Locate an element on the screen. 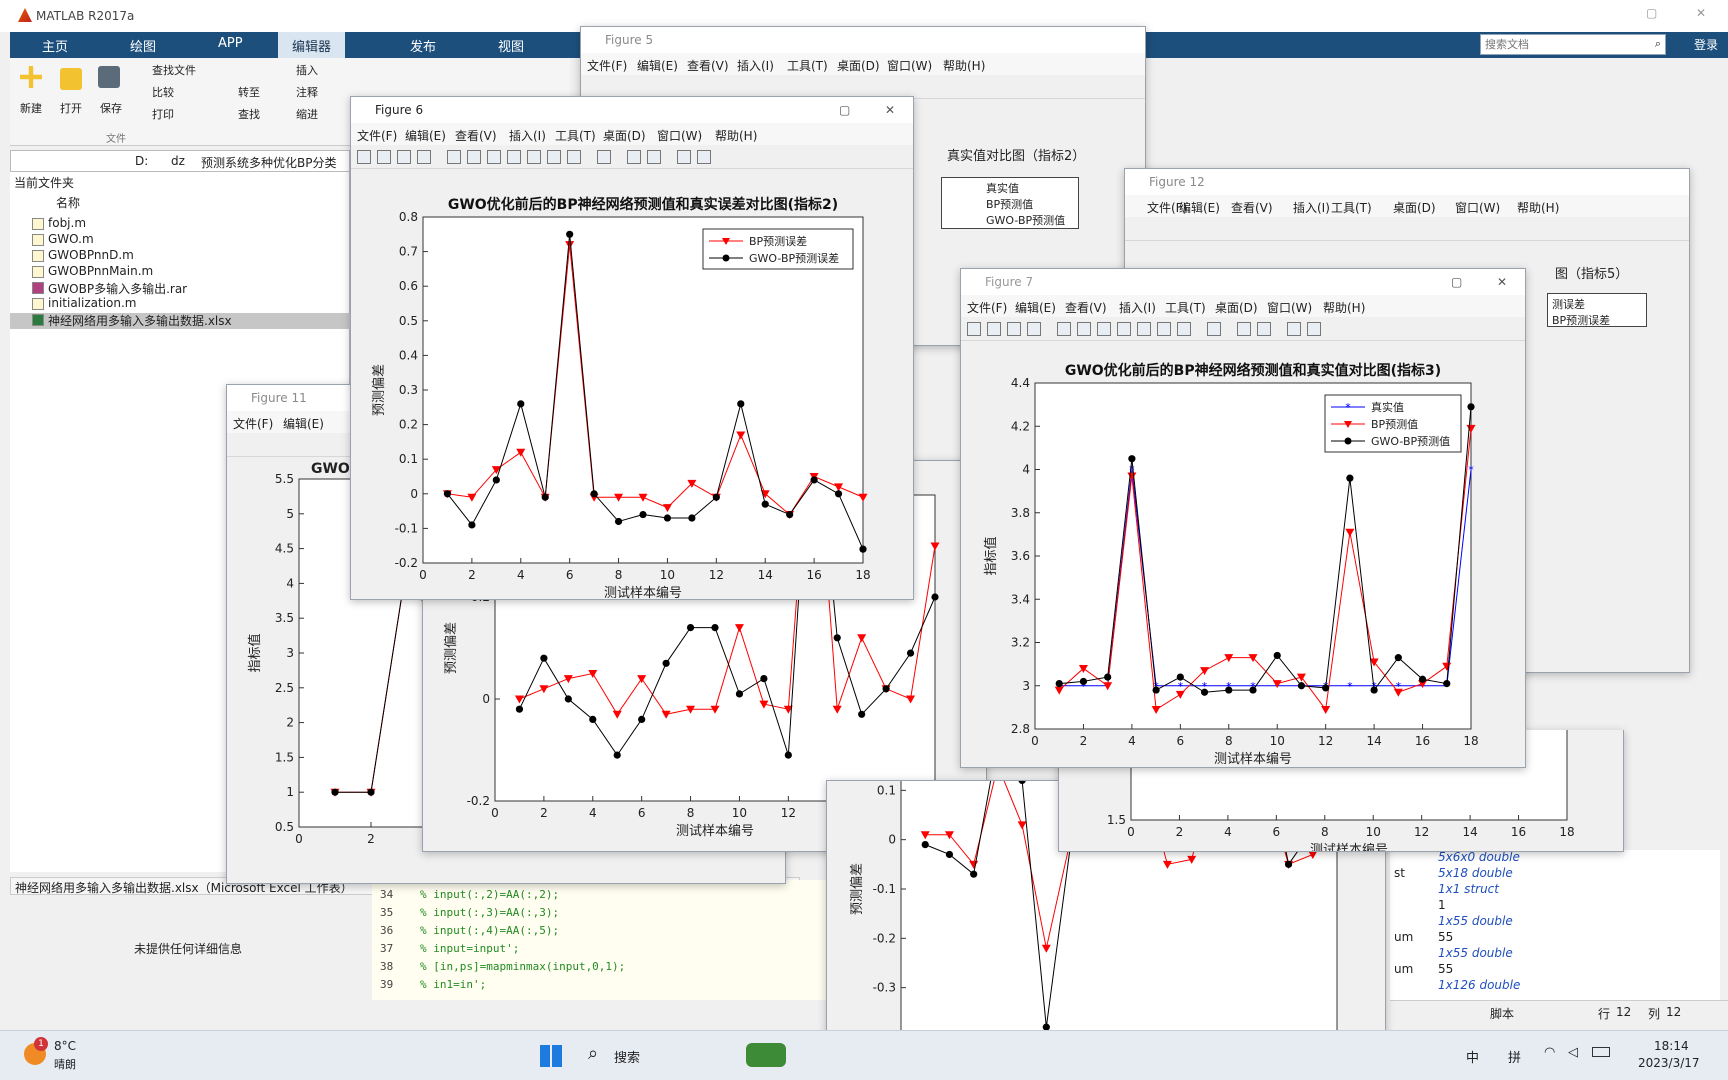 Image resolution: width=1728 pixels, height=1080 pixels. print-button: 打印 is located at coordinates (163, 114).